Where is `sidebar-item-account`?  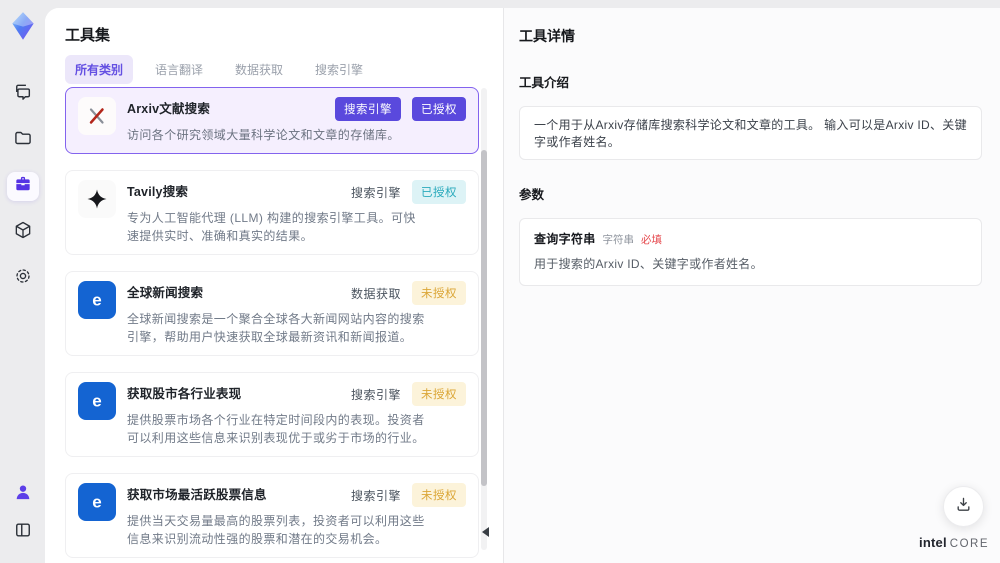
sidebar-item-account is located at coordinates (23, 494).